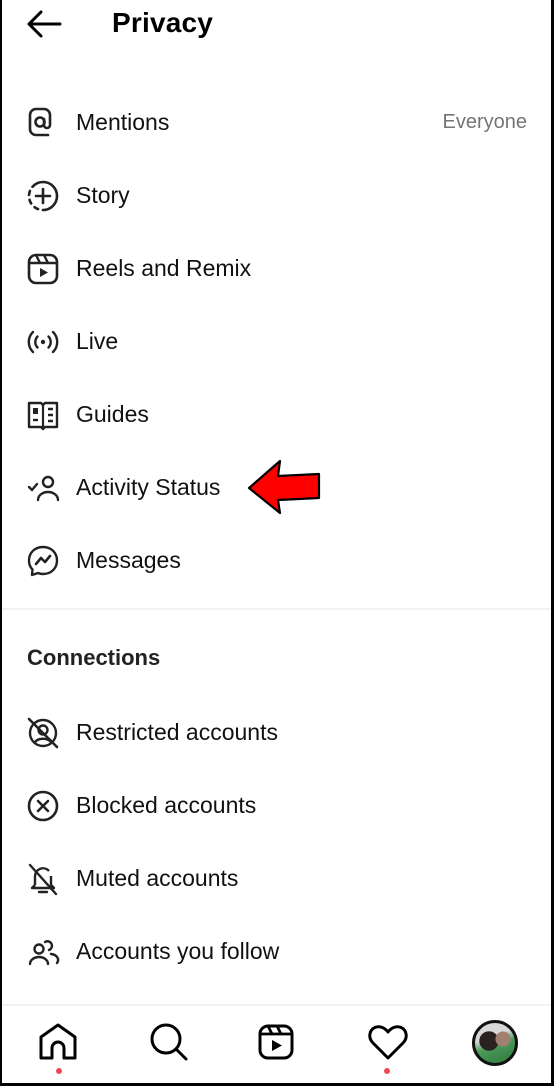 The height and width of the screenshot is (1086, 554). What do you see at coordinates (276, 414) in the screenshot?
I see `menu-item-guides: Guides` at bounding box center [276, 414].